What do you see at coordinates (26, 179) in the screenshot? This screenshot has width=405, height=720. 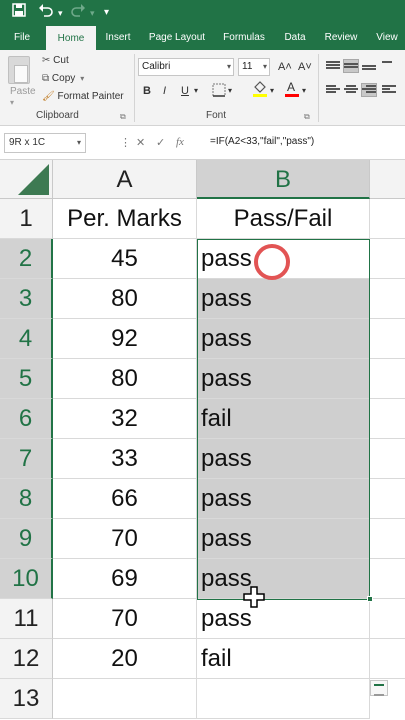 I see `select-all-button` at bounding box center [26, 179].